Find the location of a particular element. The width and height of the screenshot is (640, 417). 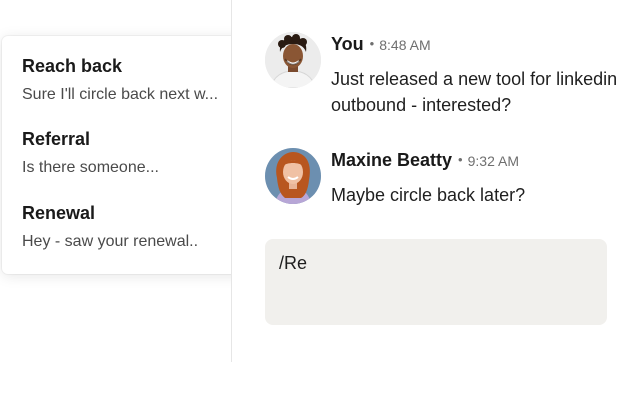

suggestion-title: Renewal is located at coordinates (59, 213).